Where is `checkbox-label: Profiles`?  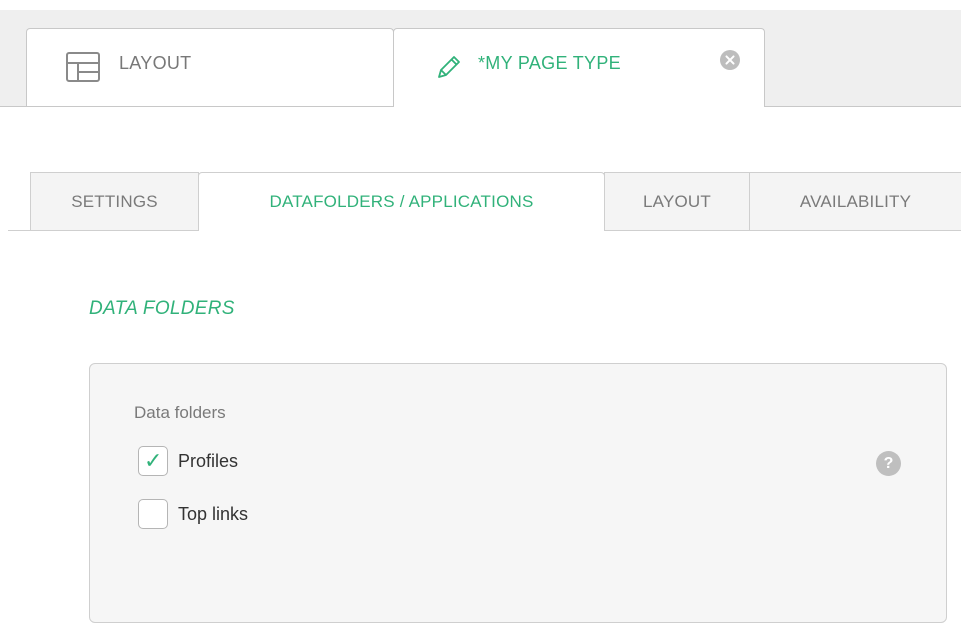 checkbox-label: Profiles is located at coordinates (208, 460).